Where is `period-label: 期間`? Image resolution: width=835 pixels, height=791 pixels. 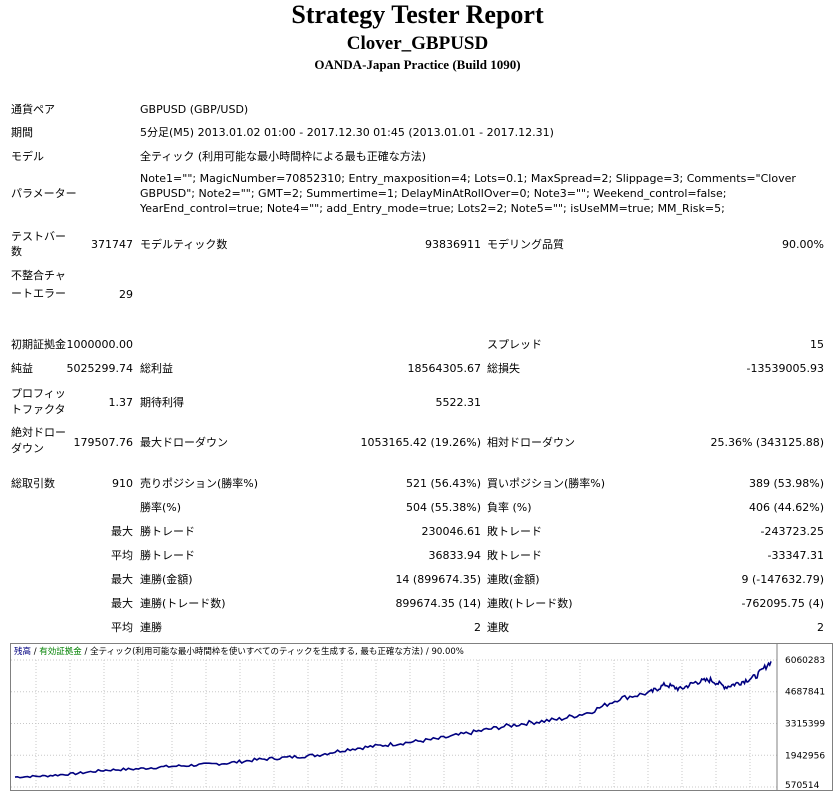
period-label: 期間 is located at coordinates (22, 132).